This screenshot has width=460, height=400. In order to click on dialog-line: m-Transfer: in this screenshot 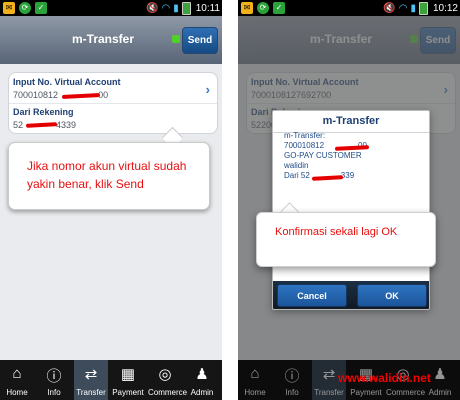, I will do `click(305, 135)`.